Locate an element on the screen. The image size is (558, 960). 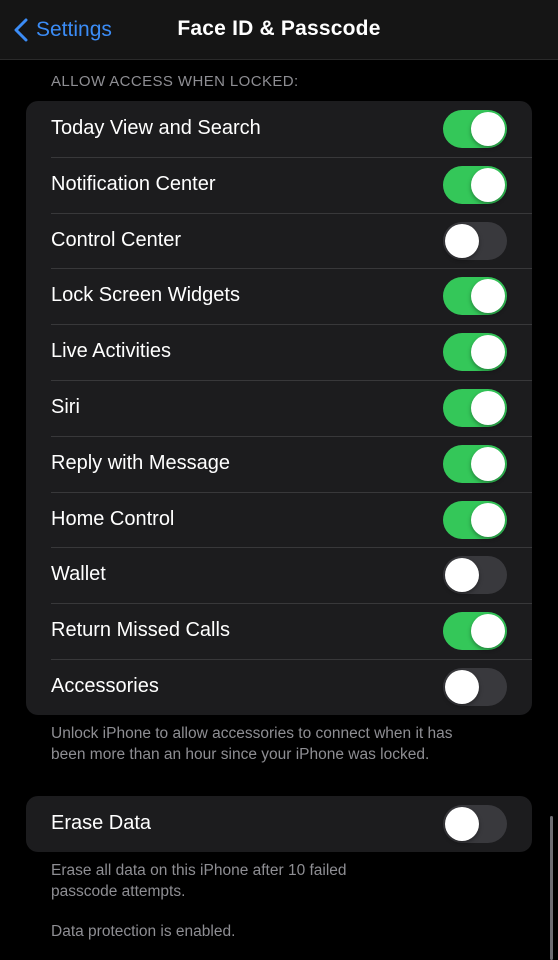
live-activities-toggle is located at coordinates (475, 352).